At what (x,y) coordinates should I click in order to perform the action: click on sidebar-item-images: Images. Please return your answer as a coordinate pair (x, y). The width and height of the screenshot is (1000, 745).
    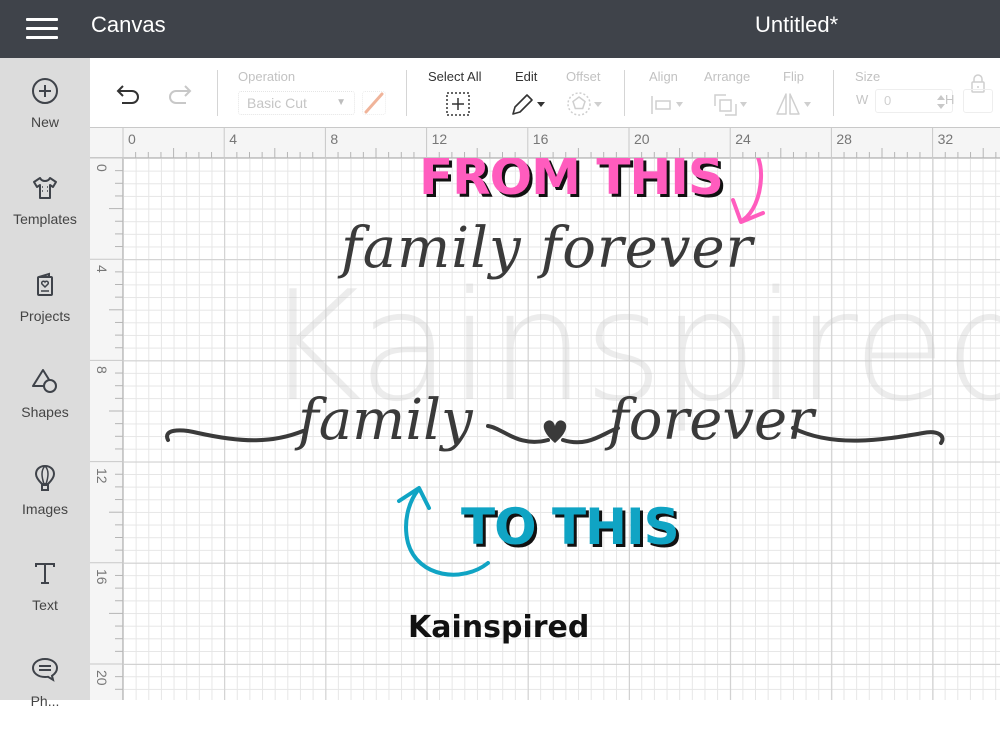
    Looking at the image, I should click on (45, 508).